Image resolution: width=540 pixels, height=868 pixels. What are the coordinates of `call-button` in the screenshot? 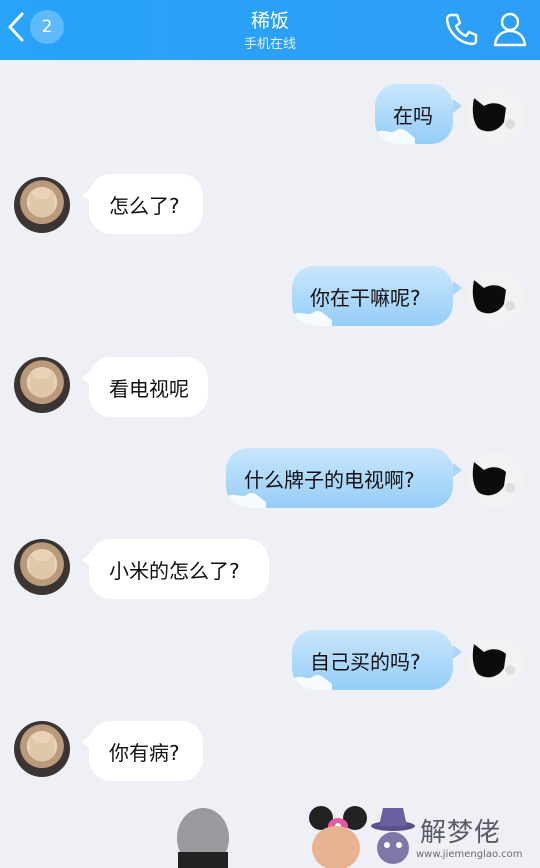 It's located at (461, 29).